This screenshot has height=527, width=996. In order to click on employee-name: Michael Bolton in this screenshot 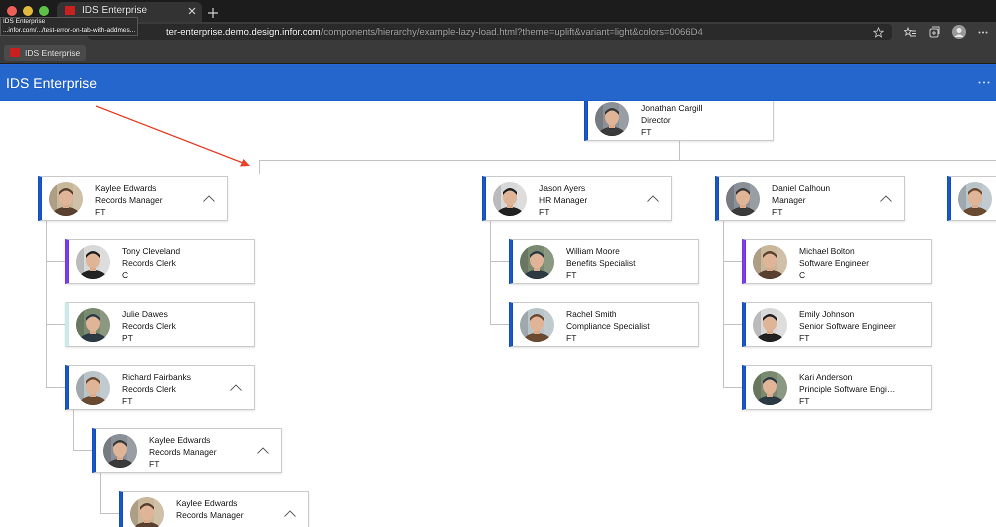, I will do `click(827, 251)`.